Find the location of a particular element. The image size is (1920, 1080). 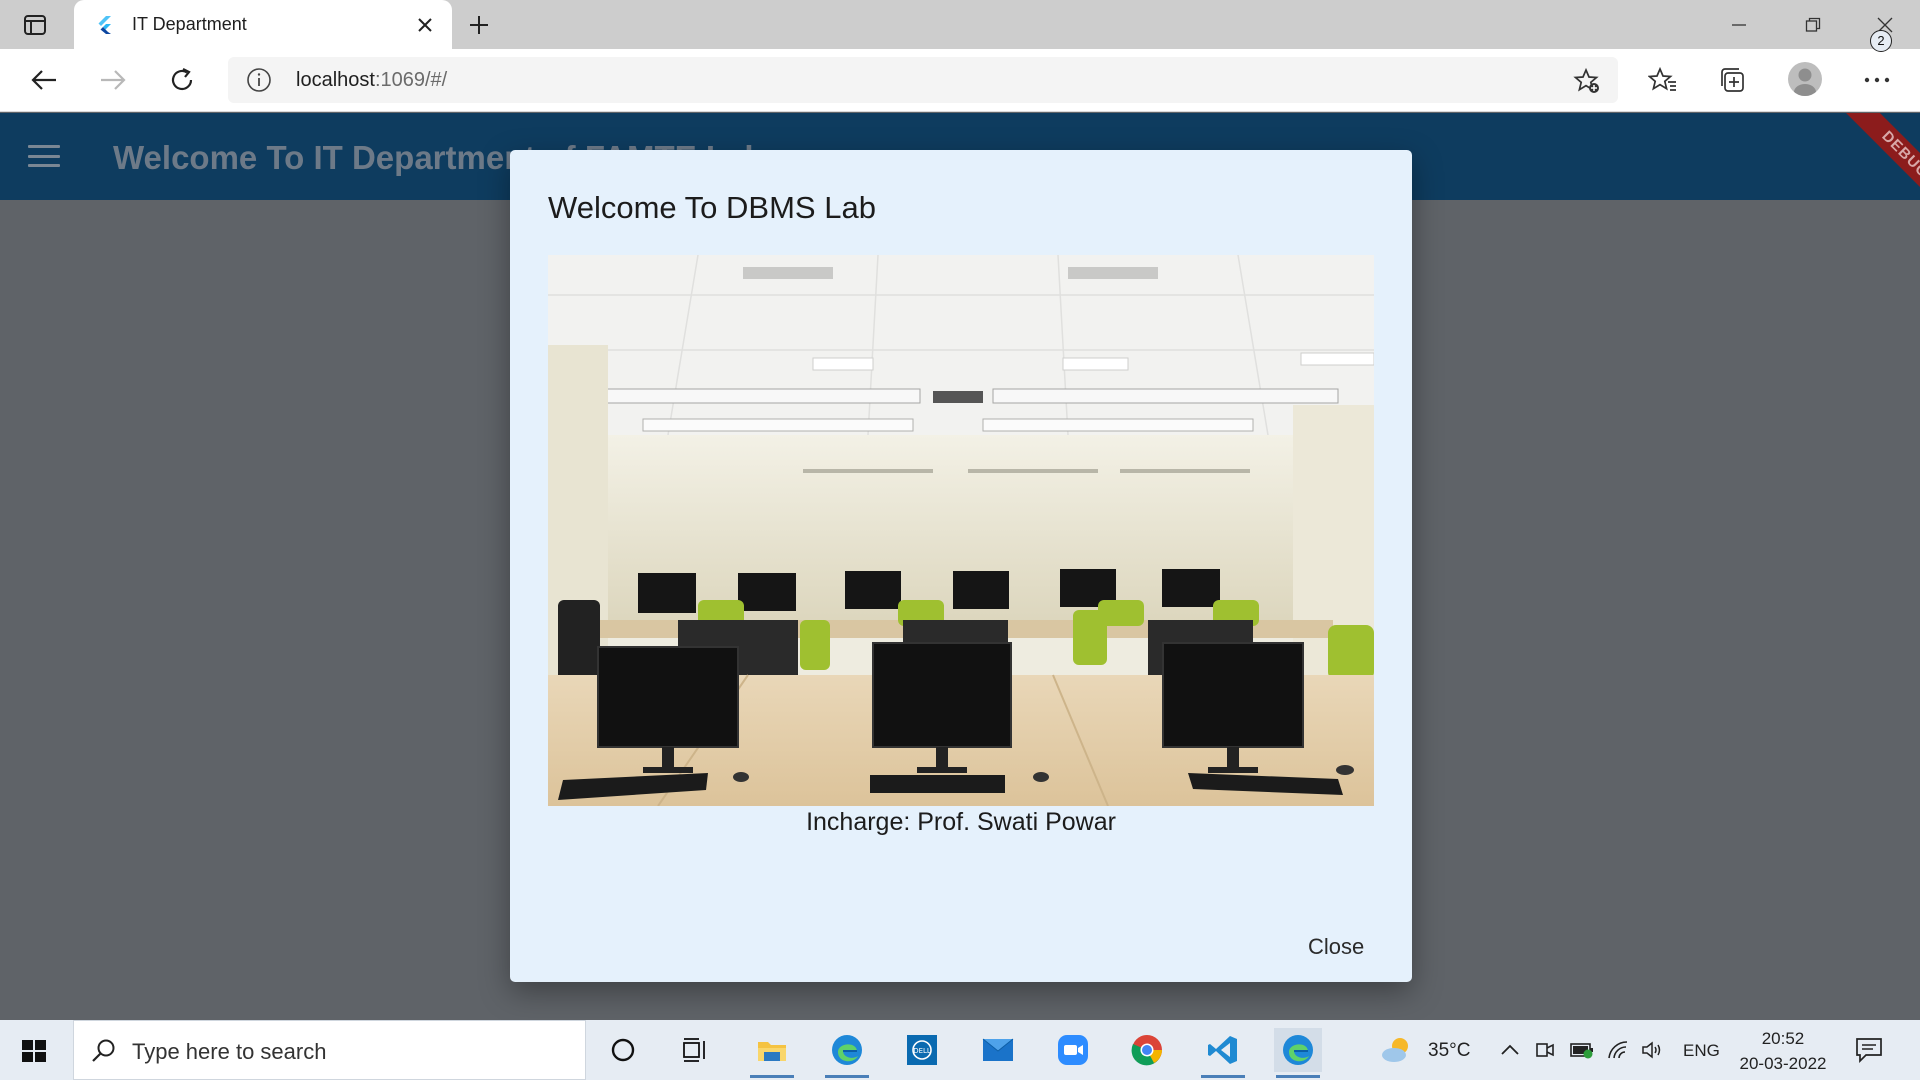

star-add-icon is located at coordinates (1586, 80).